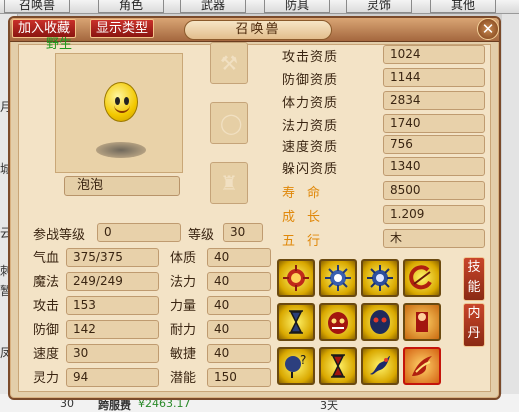 The width and height of the screenshot is (519, 412). Describe the element at coordinates (112, 281) in the screenshot. I see `stat-value: 249/249` at that location.